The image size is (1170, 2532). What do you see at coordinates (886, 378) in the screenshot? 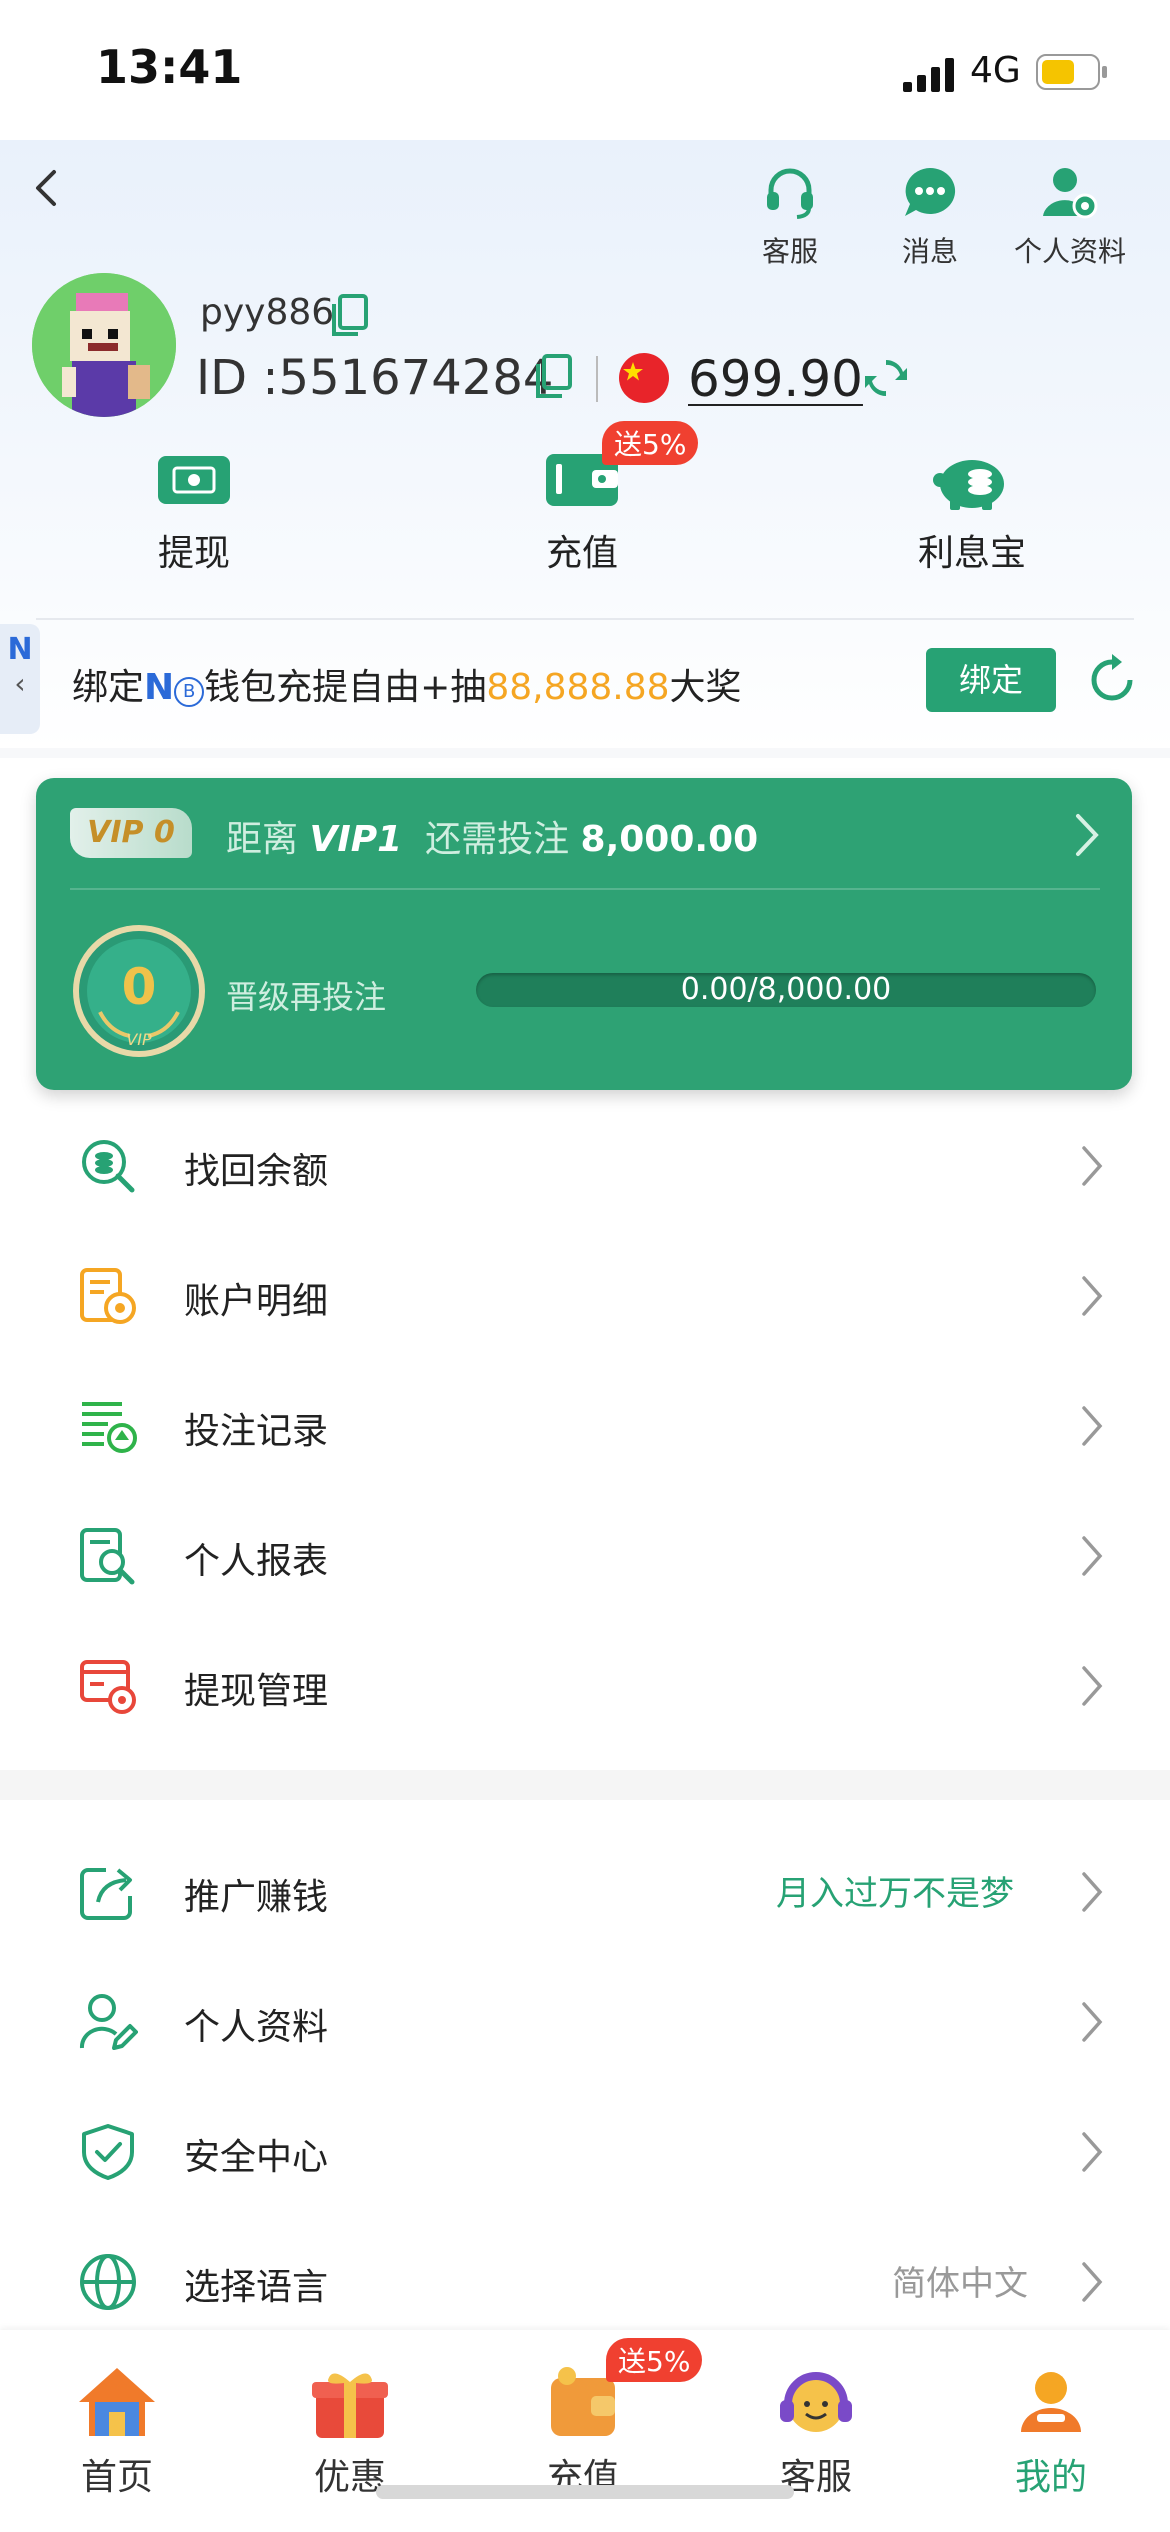
I see `refresh-balance-icon` at bounding box center [886, 378].